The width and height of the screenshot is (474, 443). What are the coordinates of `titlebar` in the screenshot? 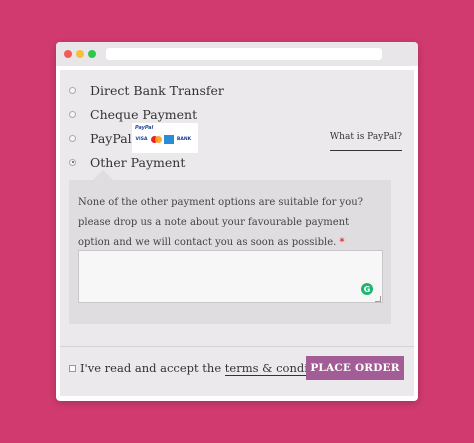 It's located at (237, 54).